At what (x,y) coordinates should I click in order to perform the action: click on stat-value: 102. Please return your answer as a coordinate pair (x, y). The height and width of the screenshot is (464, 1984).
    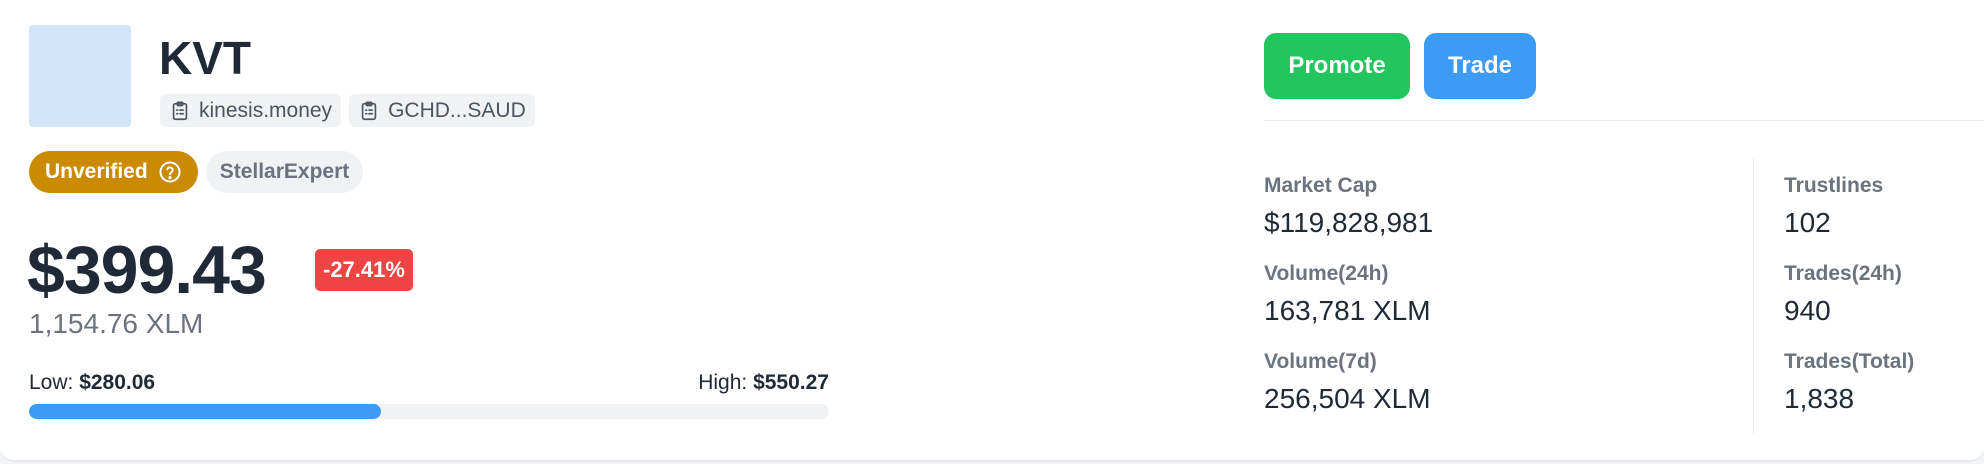
    Looking at the image, I should click on (1807, 222).